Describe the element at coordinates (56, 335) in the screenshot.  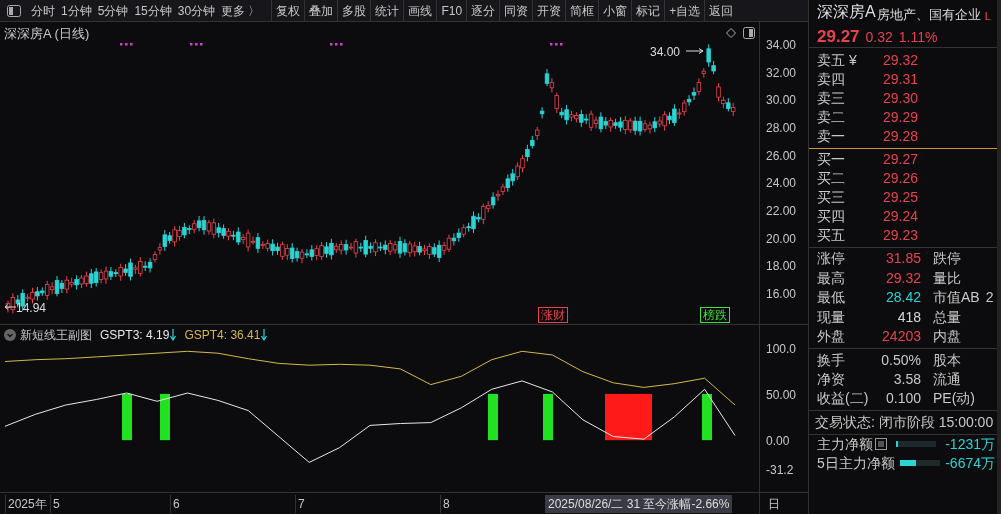
I see `indicator-name: 新短线王副图` at that location.